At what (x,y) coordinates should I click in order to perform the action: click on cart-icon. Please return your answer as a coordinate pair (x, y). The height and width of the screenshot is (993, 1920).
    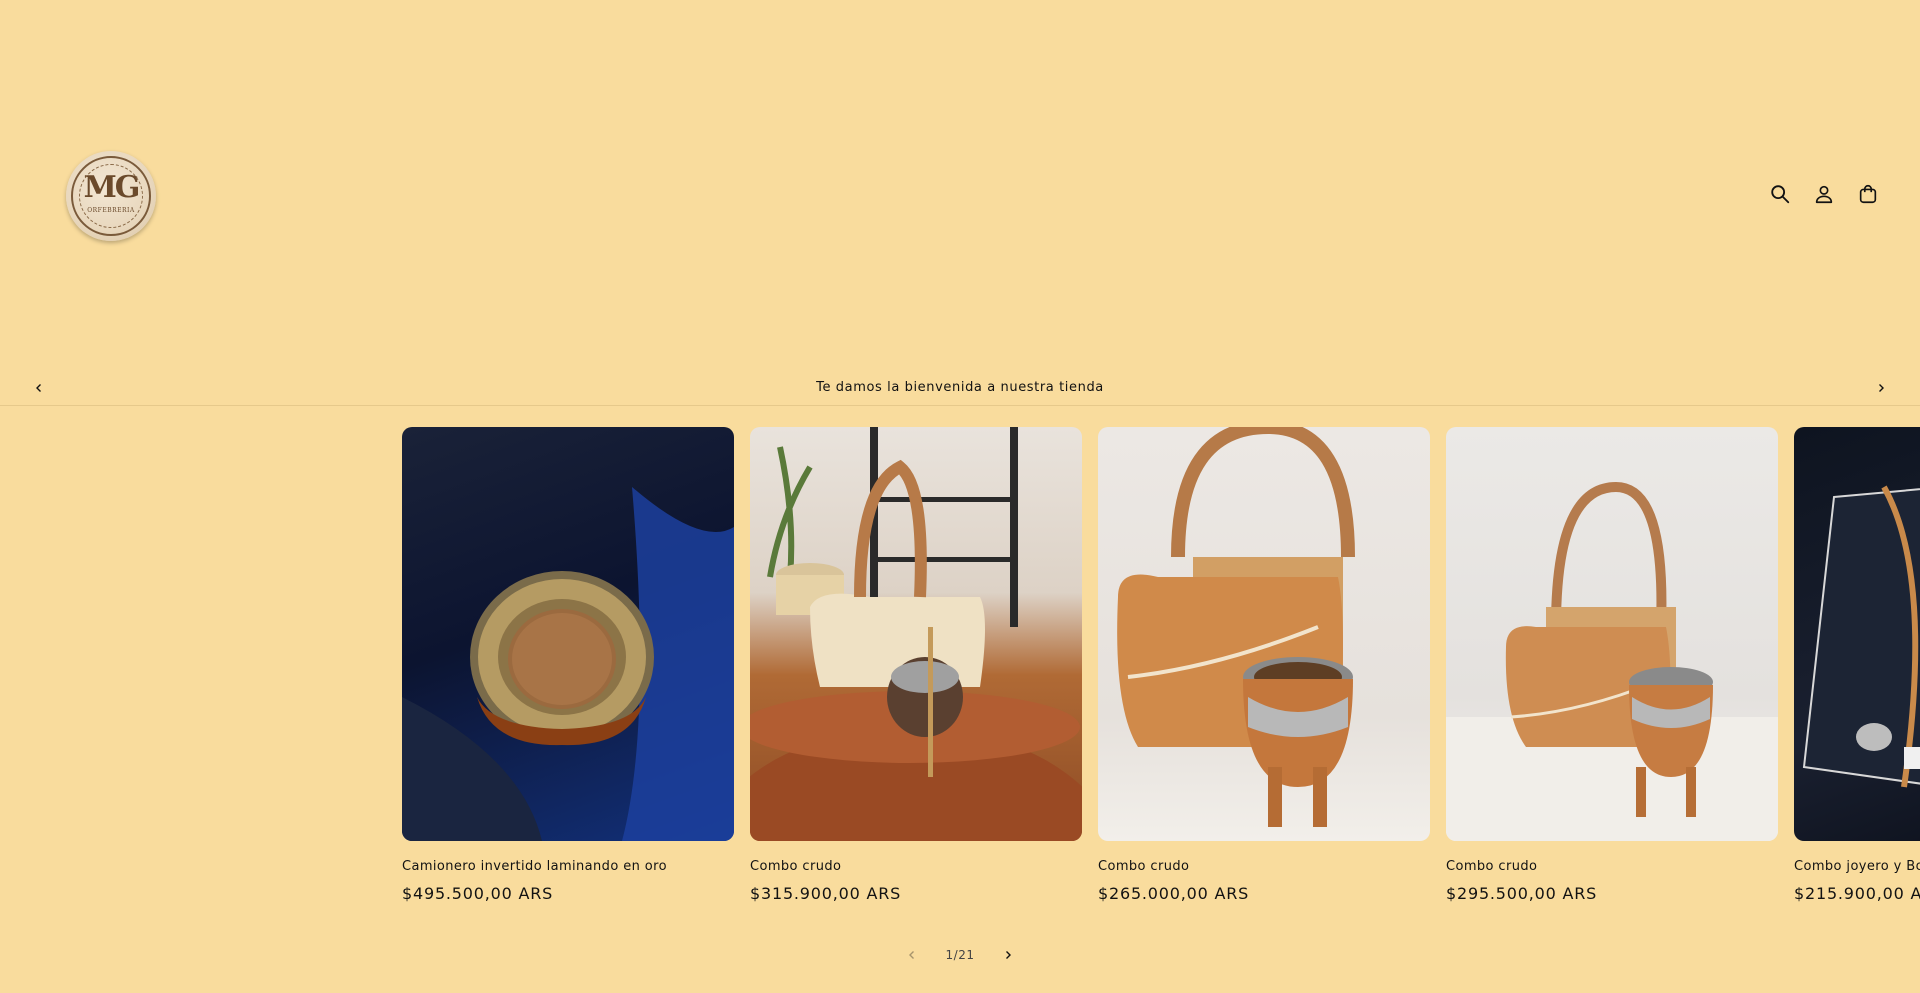
    Looking at the image, I should click on (1868, 194).